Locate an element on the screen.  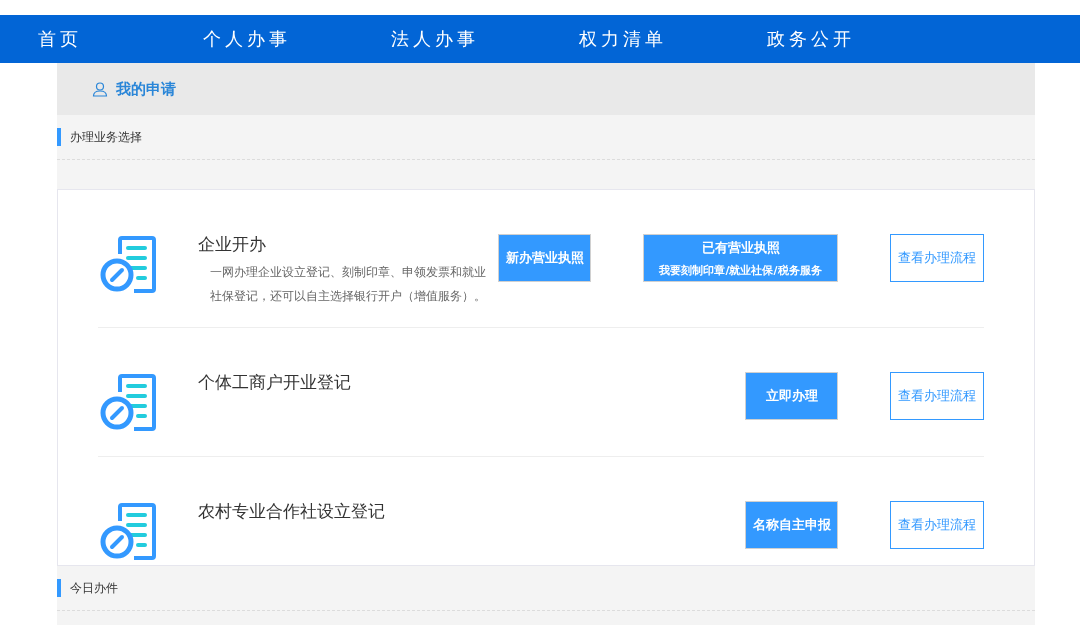
action-button: 立即办理 is located at coordinates (791, 396).